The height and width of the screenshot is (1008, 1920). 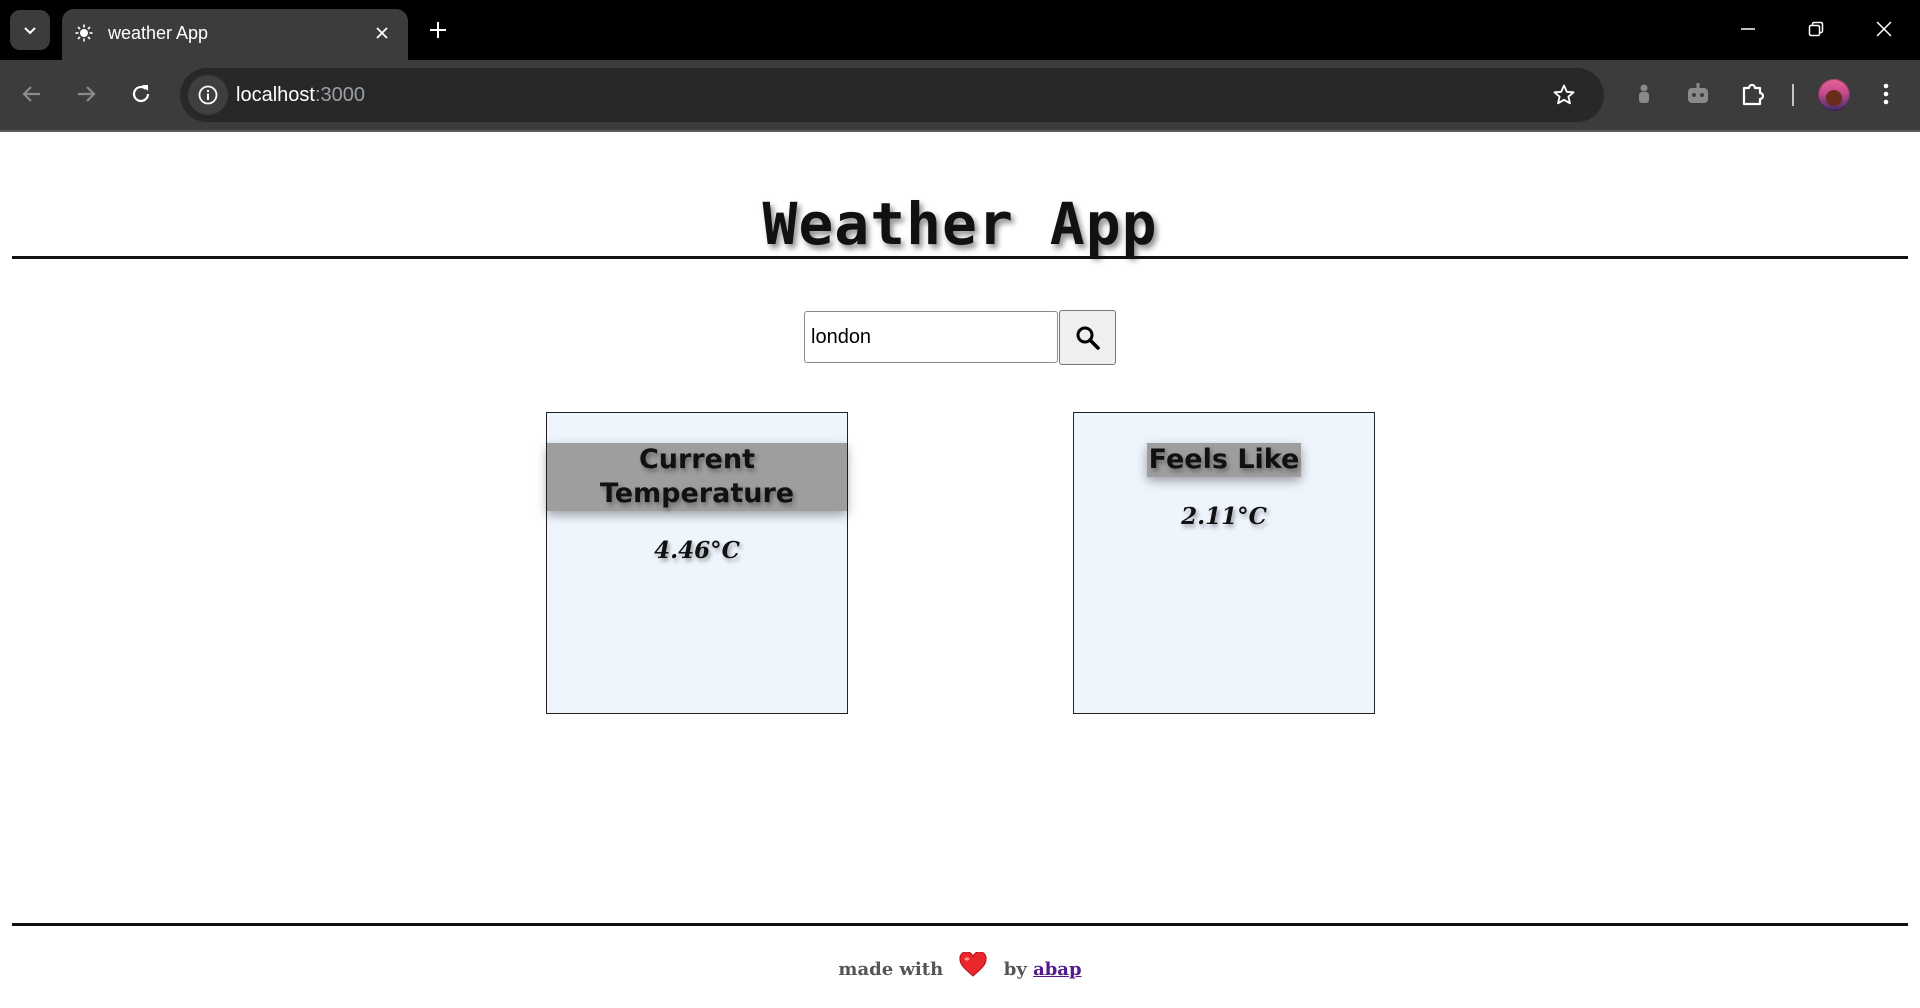 What do you see at coordinates (158, 33) in the screenshot?
I see `tab-title: weather App` at bounding box center [158, 33].